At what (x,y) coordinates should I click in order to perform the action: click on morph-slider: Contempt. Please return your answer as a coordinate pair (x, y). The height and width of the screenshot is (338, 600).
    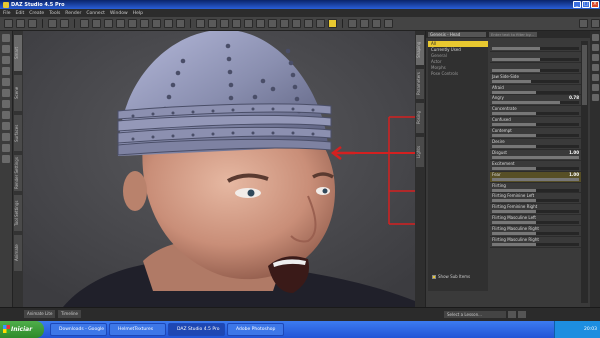
    Looking at the image, I should click on (535, 134).